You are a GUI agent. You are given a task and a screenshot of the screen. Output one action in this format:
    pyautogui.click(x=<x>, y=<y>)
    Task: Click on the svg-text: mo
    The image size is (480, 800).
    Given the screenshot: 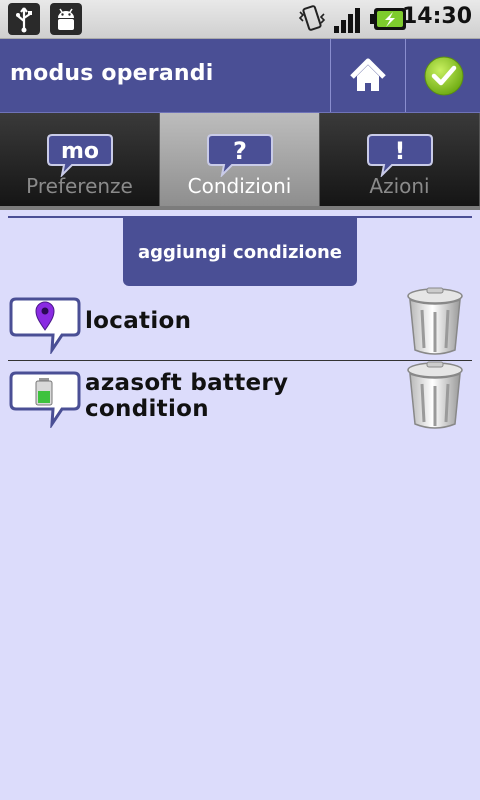 What is the action you would take?
    pyautogui.click(x=79, y=151)
    